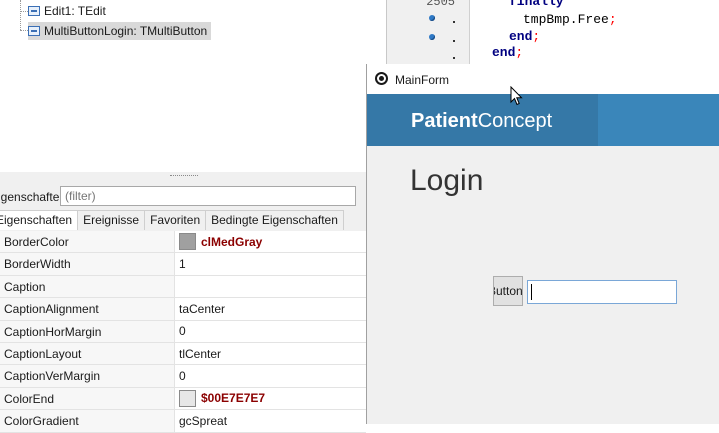  Describe the element at coordinates (508, 291) in the screenshot. I see `login-button: Button` at that location.